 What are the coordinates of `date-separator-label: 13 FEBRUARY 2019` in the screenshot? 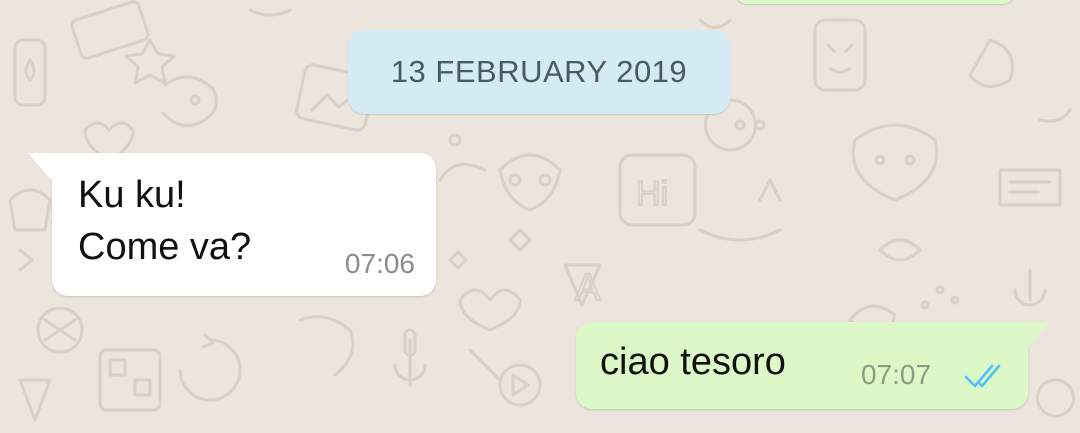 It's located at (539, 71).